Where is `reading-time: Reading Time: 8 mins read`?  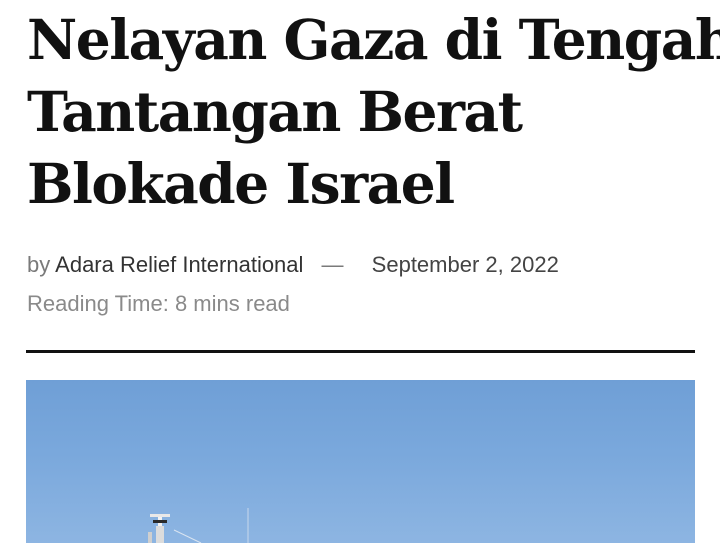
reading-time: Reading Time: 8 mins read is located at coordinates (158, 303).